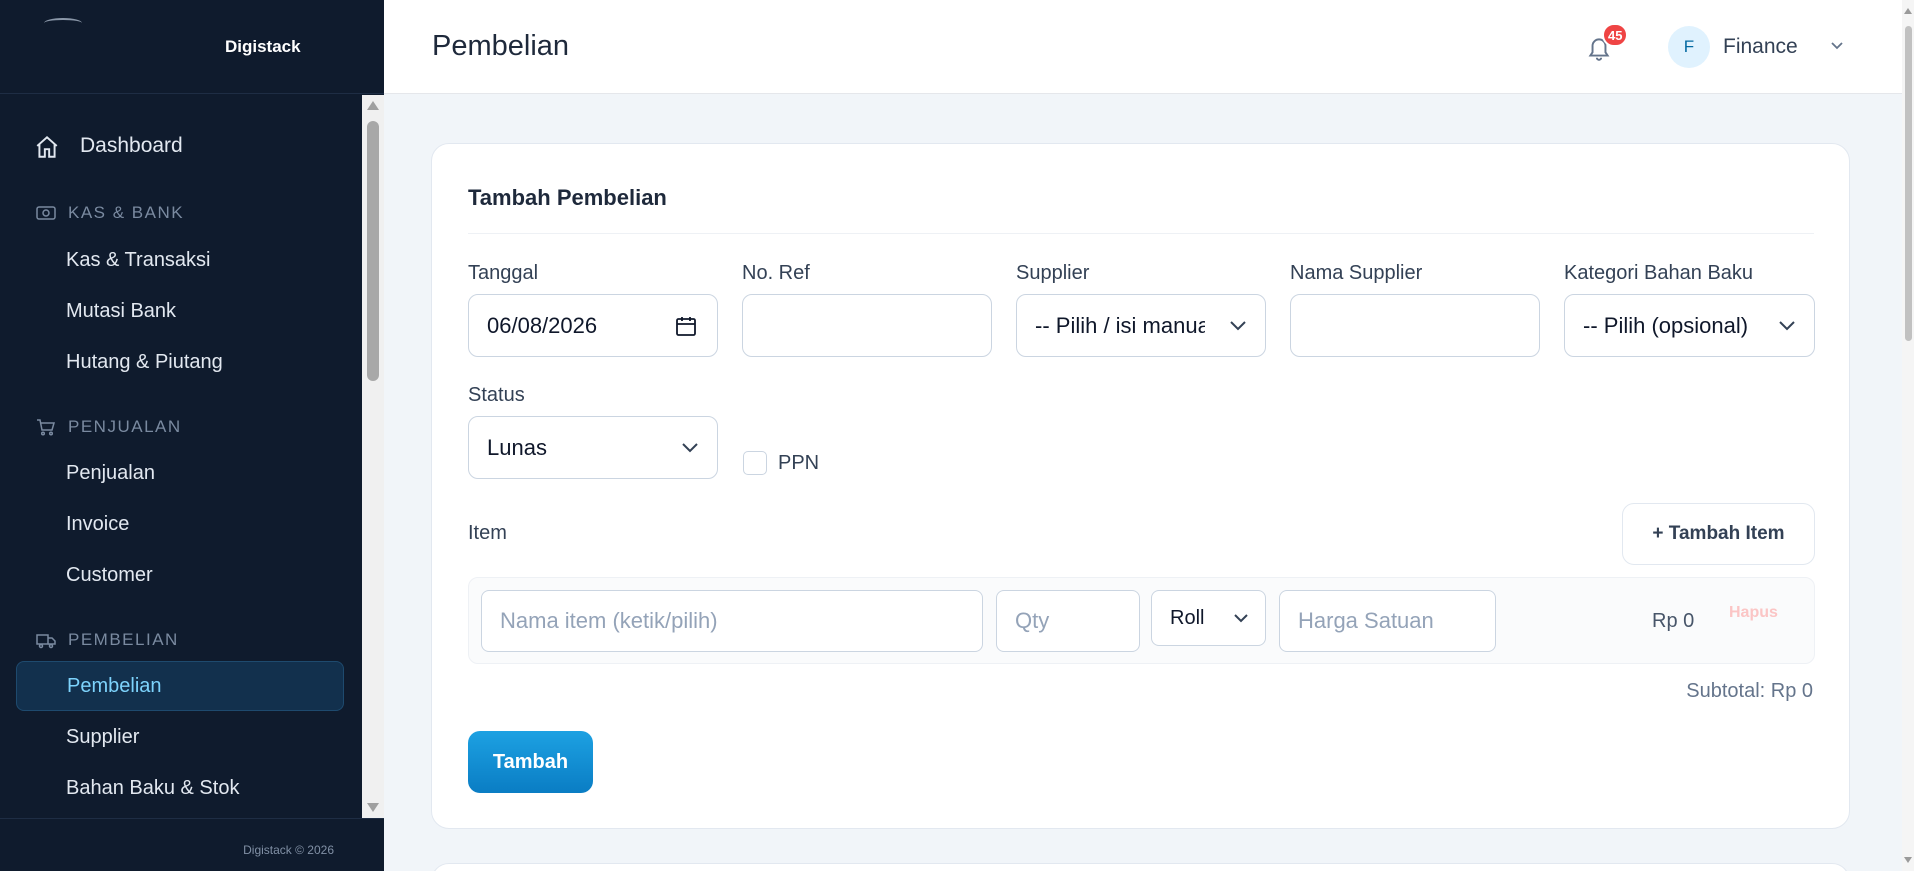 Image resolution: width=1914 pixels, height=871 pixels. Describe the element at coordinates (180, 524) in the screenshot. I see `sidebar-item-invoice: Invoice` at that location.